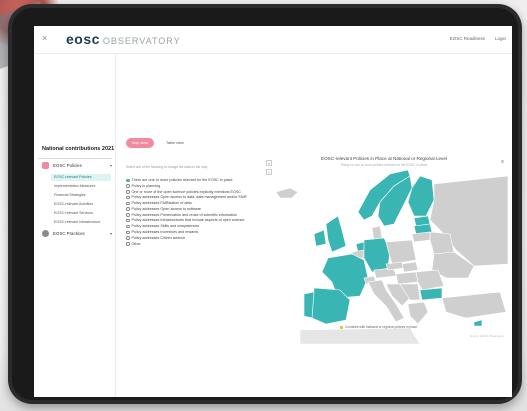  What do you see at coordinates (75, 158) in the screenshot?
I see `sidebar-divider` at bounding box center [75, 158].